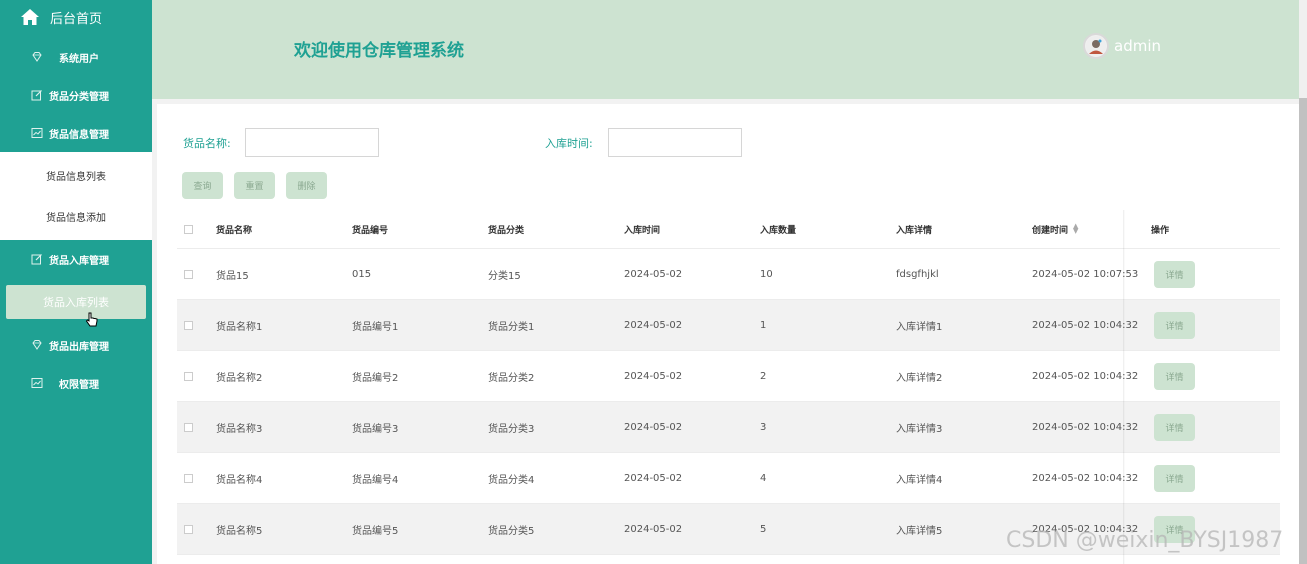 This screenshot has height=564, width=1307. I want to click on avatar, so click(1096, 46).